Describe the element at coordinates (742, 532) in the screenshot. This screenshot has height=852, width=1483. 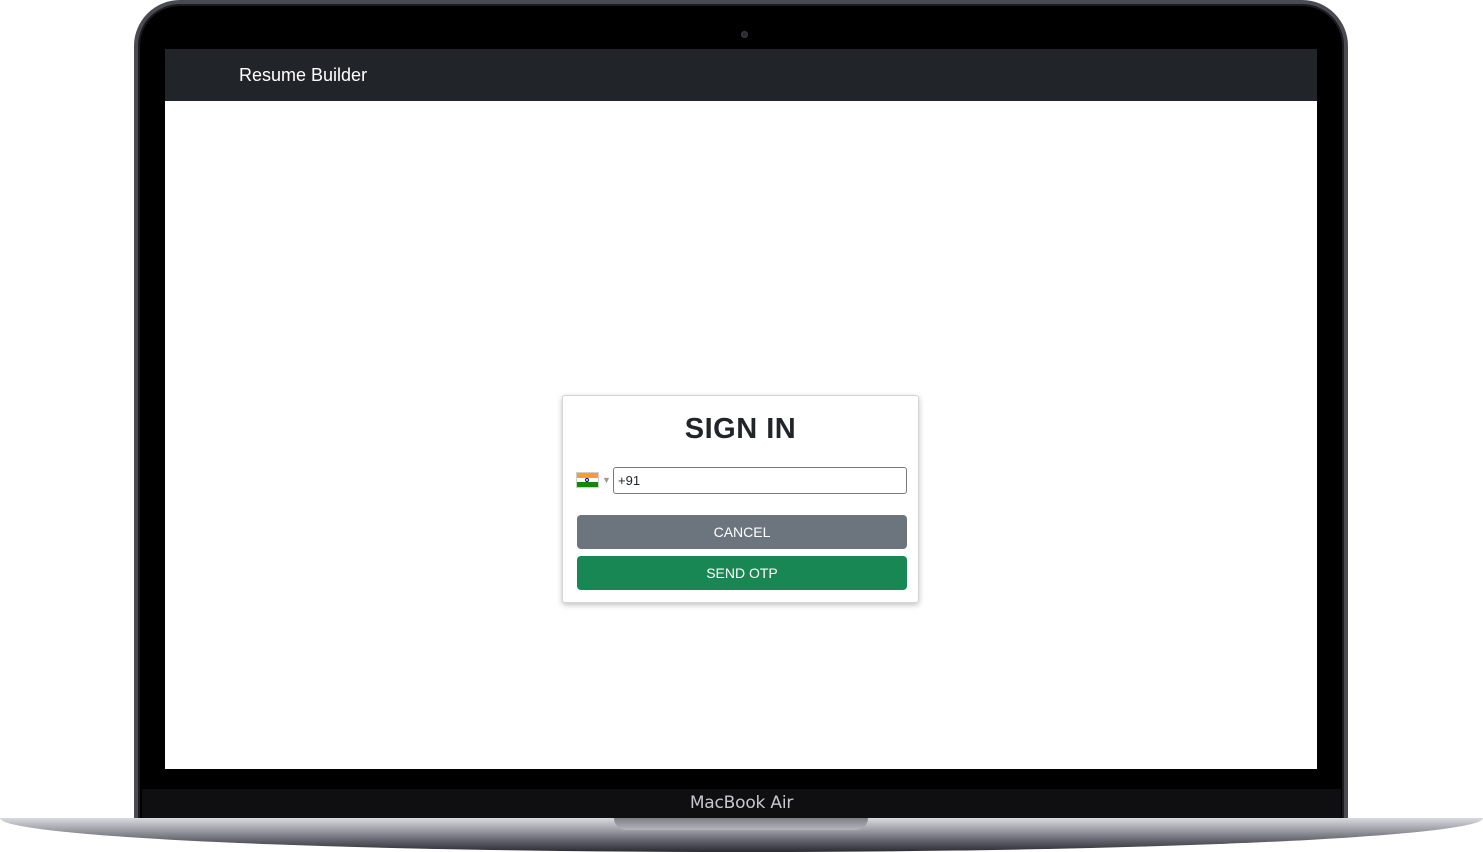
I see `cancel-button: CANCEL` at that location.